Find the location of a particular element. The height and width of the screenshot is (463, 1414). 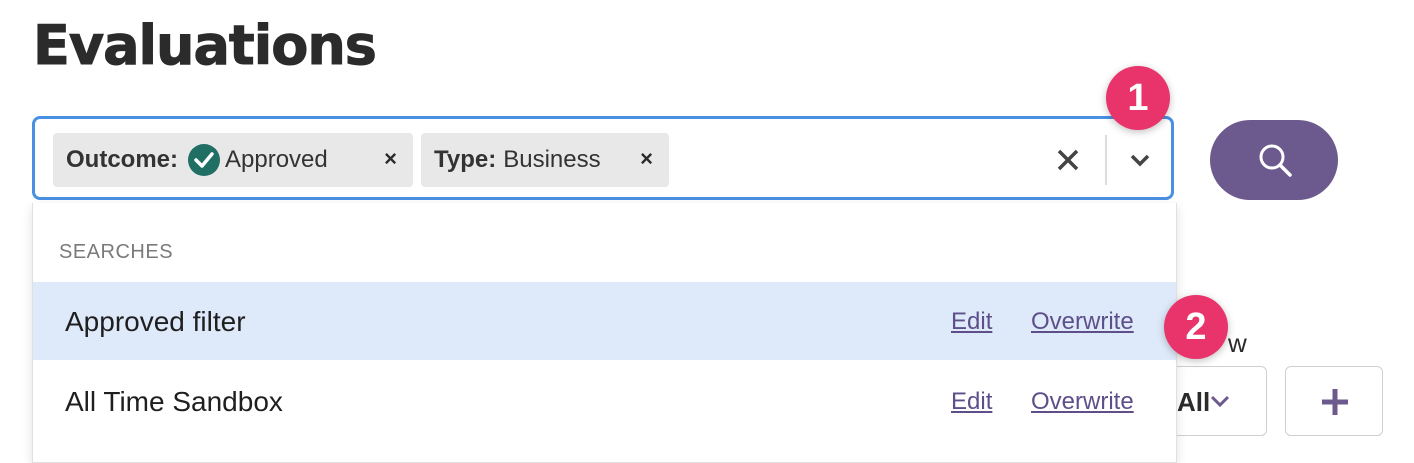

chip-value: Business is located at coordinates (552, 159).